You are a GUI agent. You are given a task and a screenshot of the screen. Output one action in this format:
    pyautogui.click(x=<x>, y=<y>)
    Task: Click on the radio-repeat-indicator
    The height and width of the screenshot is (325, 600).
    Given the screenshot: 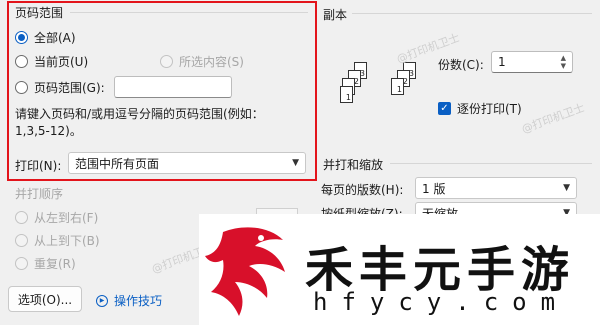 What is the action you would take?
    pyautogui.click(x=21, y=263)
    